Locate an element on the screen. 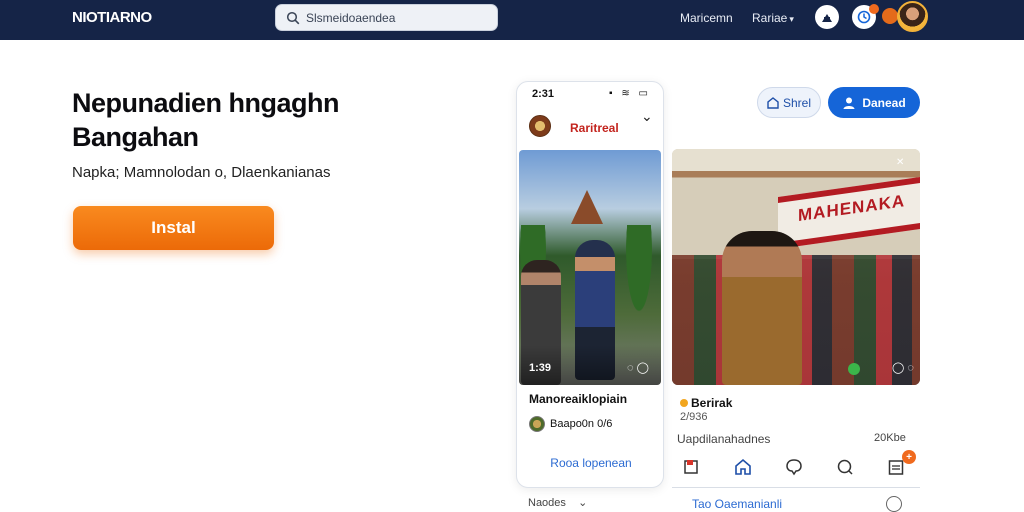  share-label: Shrel is located at coordinates (796, 102).